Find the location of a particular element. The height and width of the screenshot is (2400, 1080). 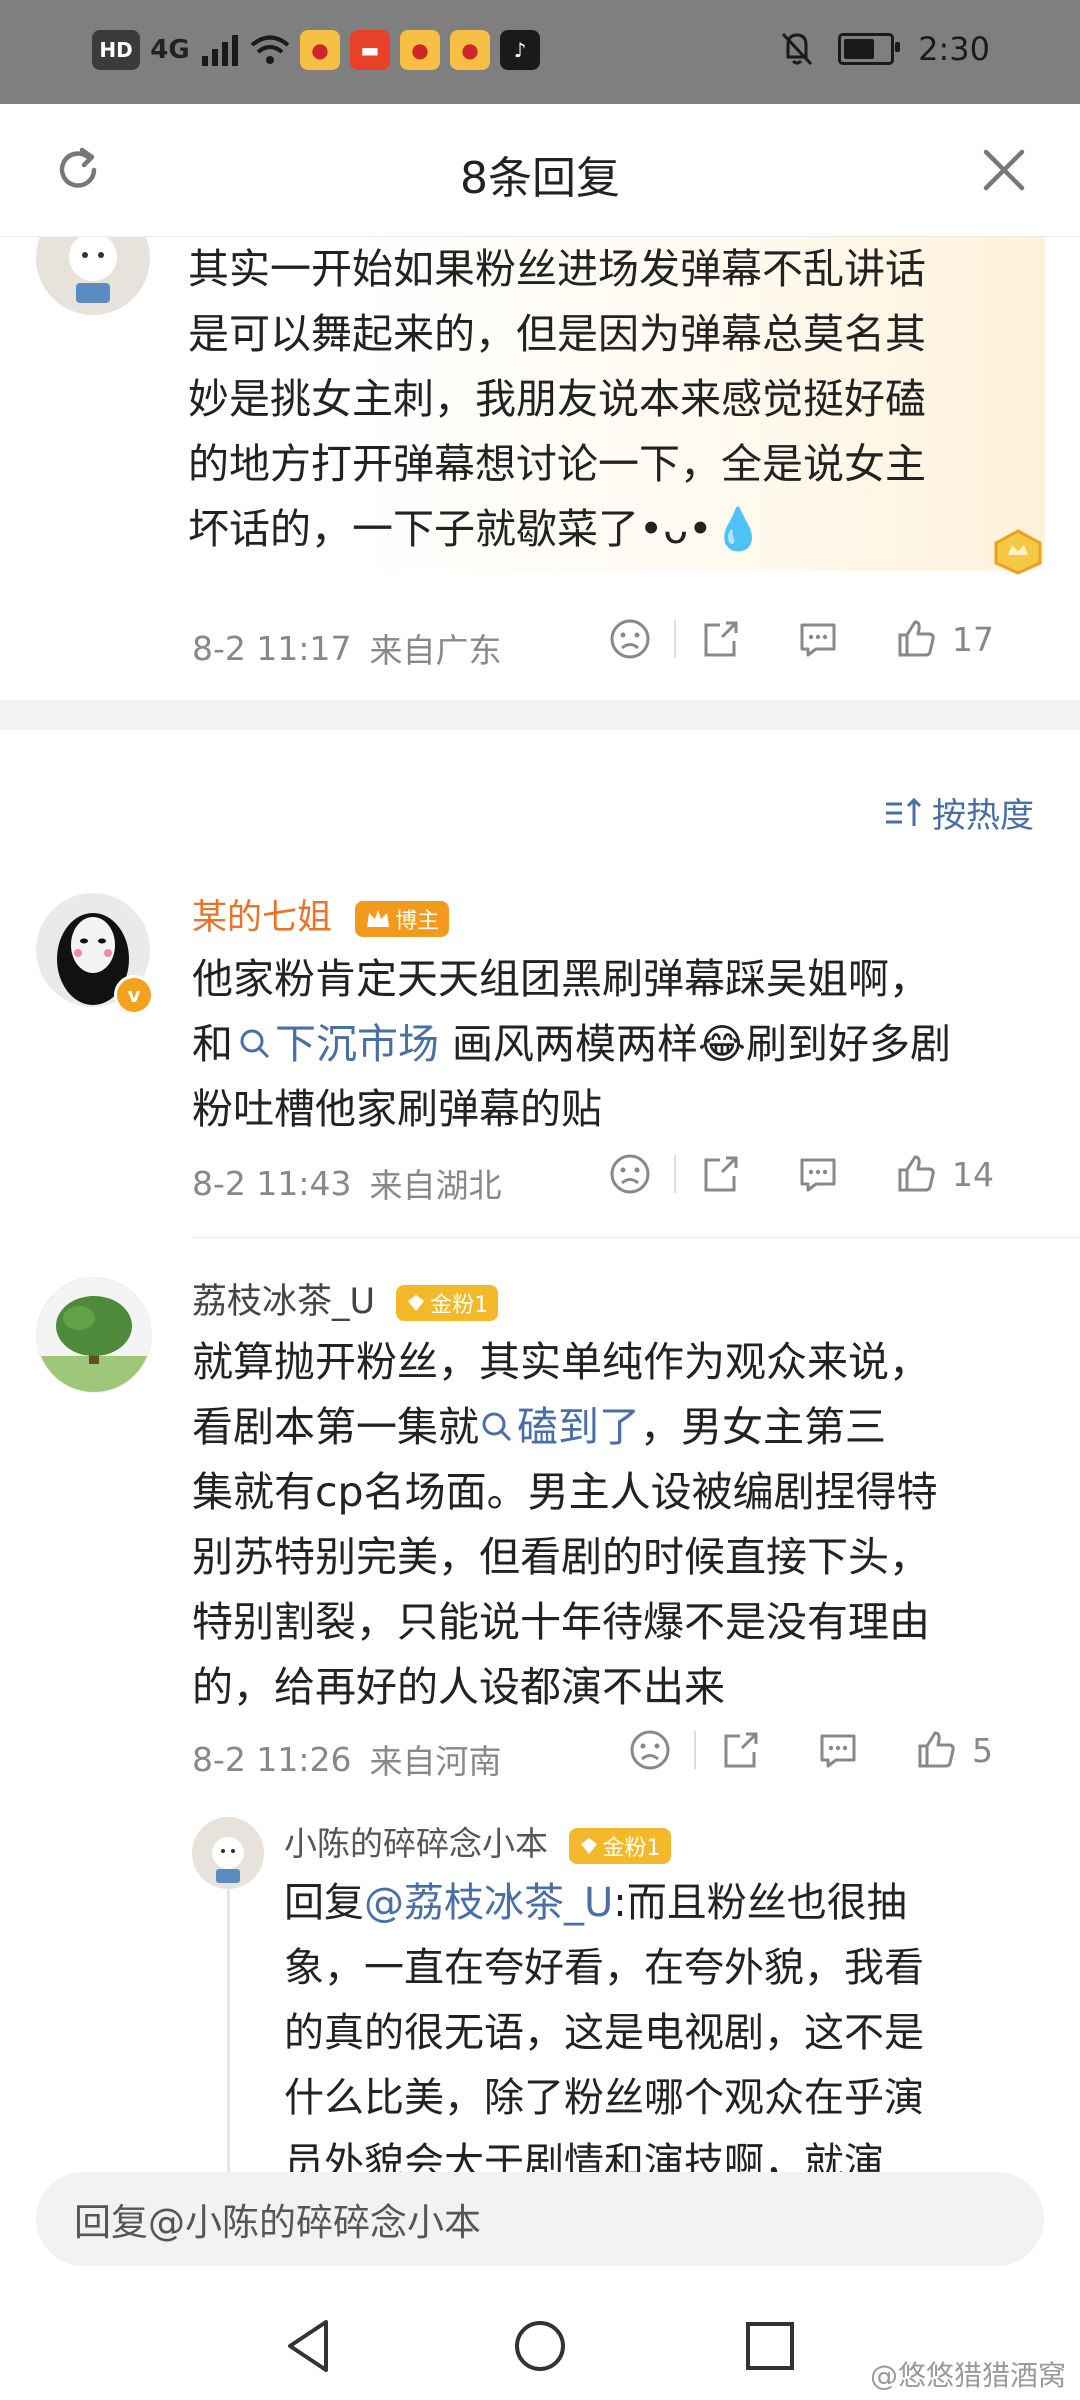

comment-date: 8-2 11:17 is located at coordinates (272, 648).